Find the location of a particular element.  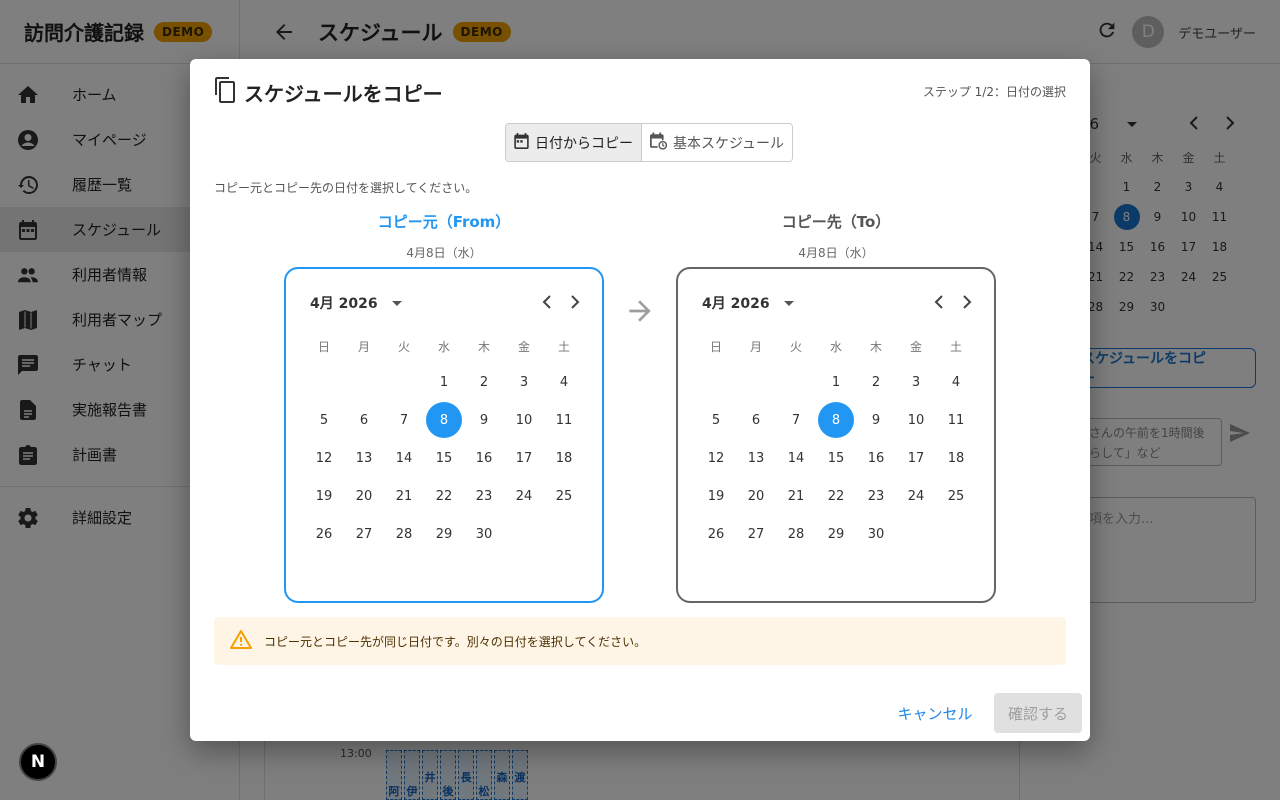

weekday-label: 月 is located at coordinates (755, 347).